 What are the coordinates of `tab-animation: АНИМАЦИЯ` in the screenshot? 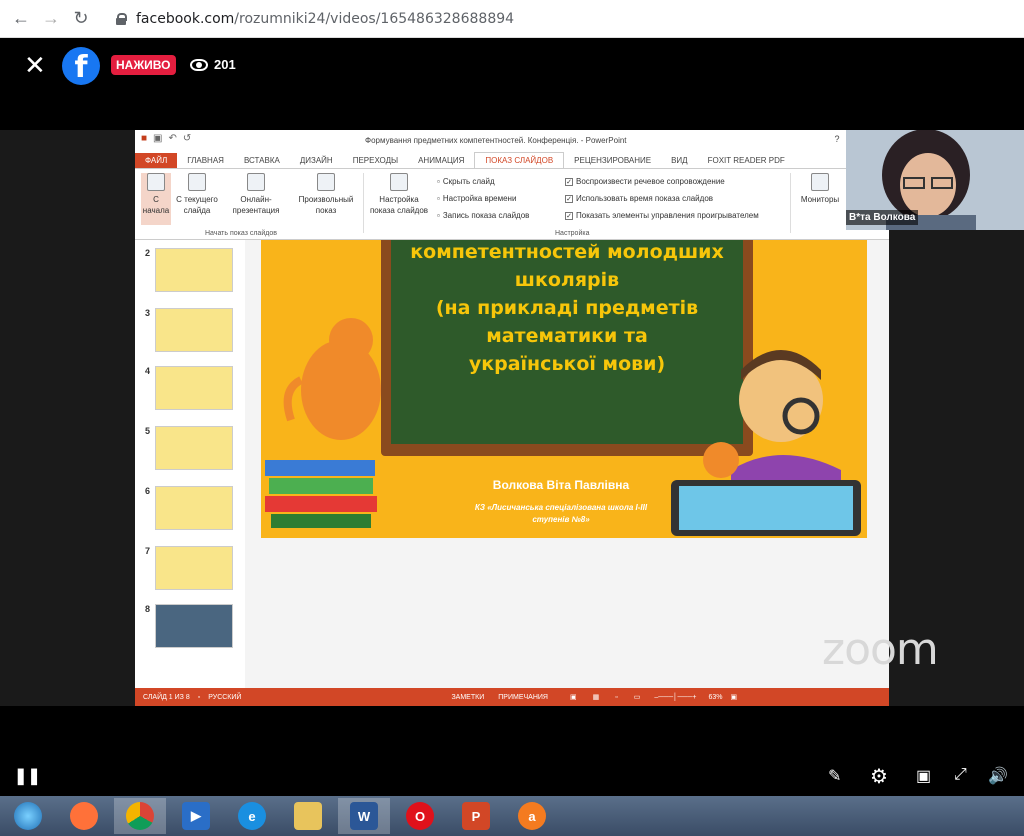 It's located at (441, 160).